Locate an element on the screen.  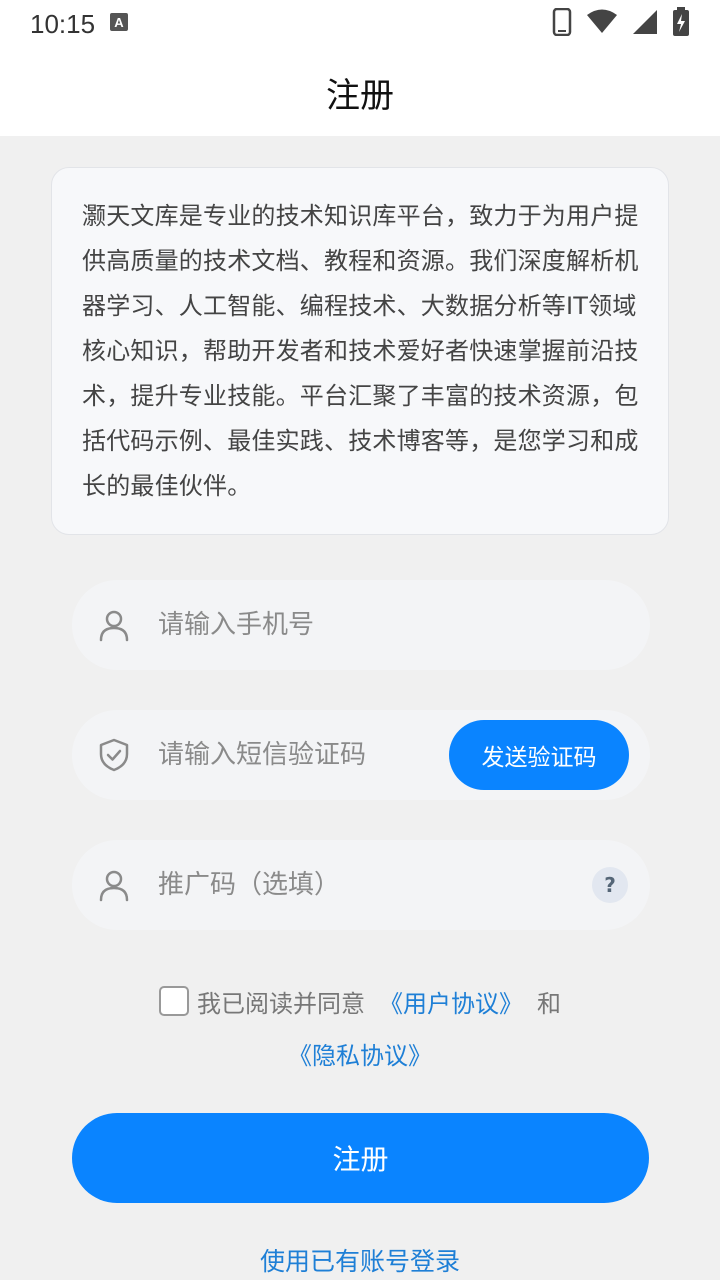
page-title: 注册 is located at coordinates (360, 95).